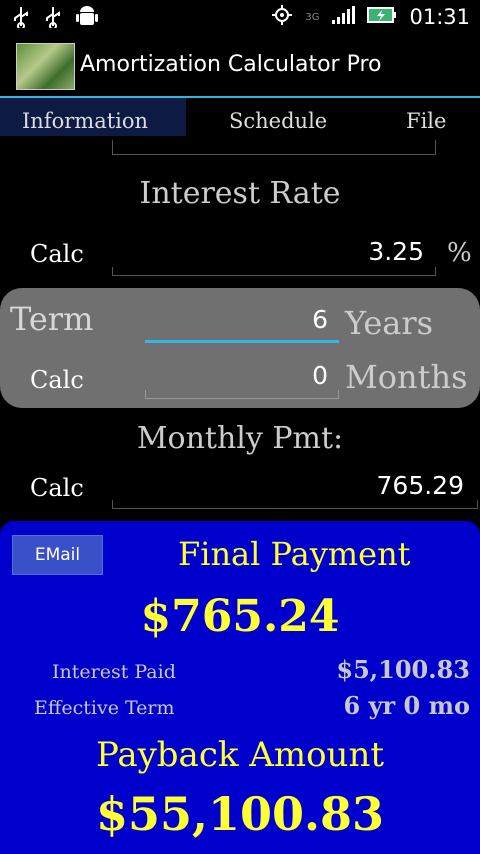 Image resolution: width=480 pixels, height=854 pixels. Describe the element at coordinates (237, 319) in the screenshot. I see `term-years-input: 6` at that location.